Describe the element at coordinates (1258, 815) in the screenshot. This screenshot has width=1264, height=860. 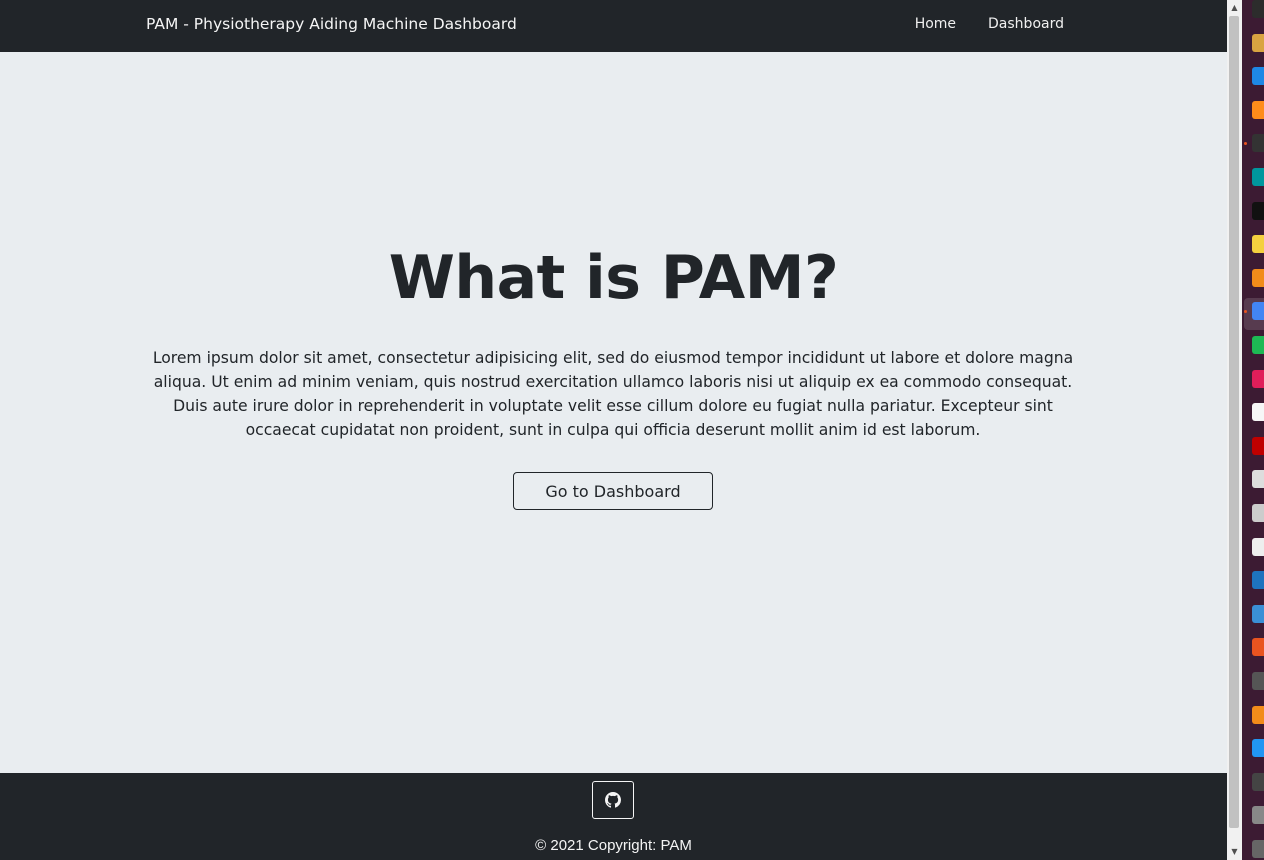
I see `disk-icon` at that location.